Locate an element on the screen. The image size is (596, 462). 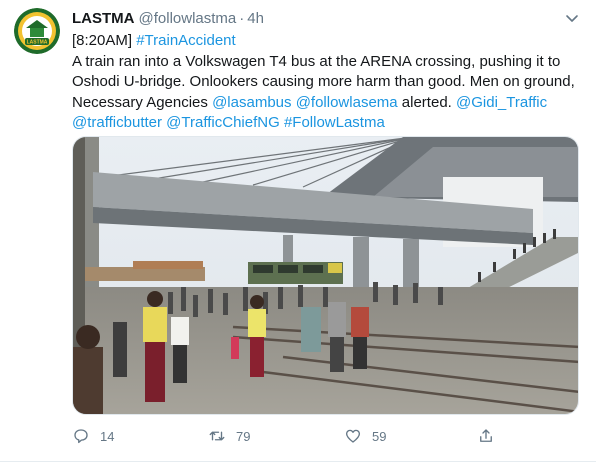
retweet-button: 79 is located at coordinates (229, 436).